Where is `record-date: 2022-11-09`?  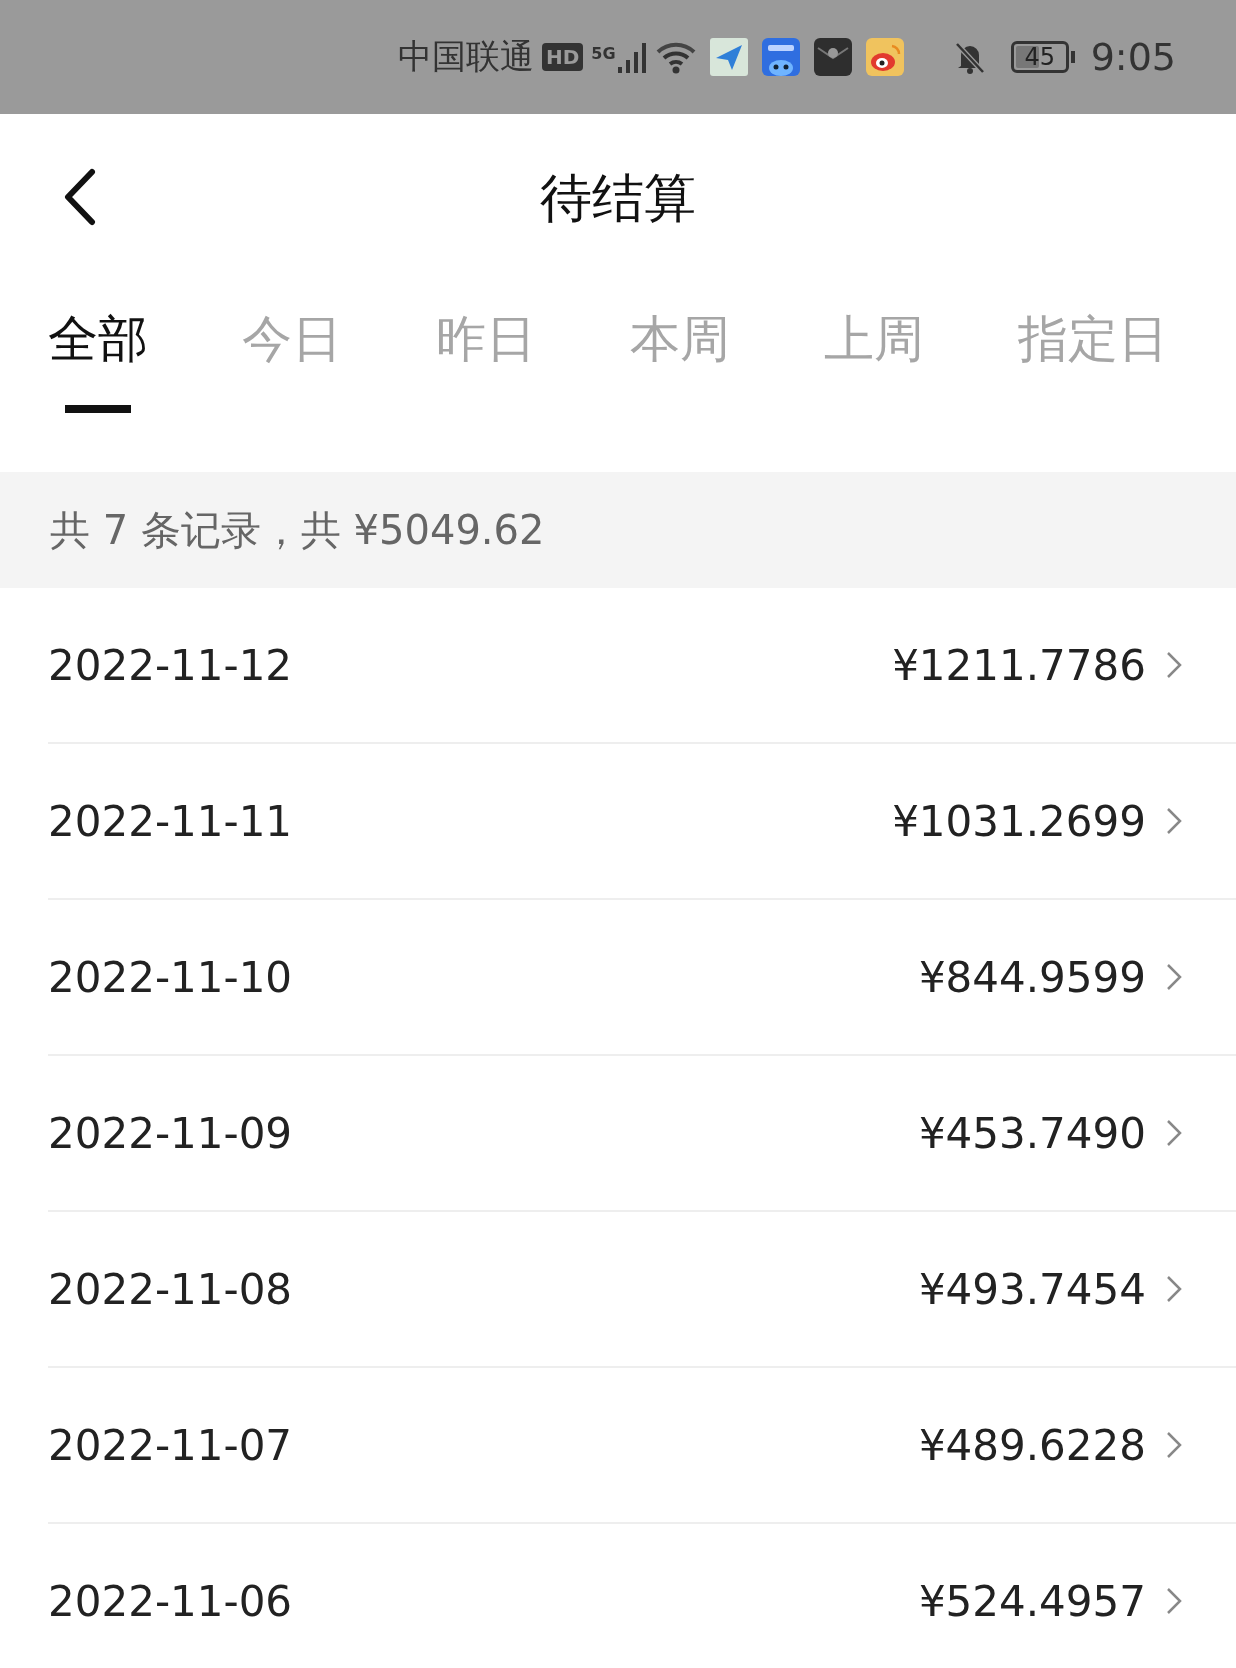 record-date: 2022-11-09 is located at coordinates (171, 1133).